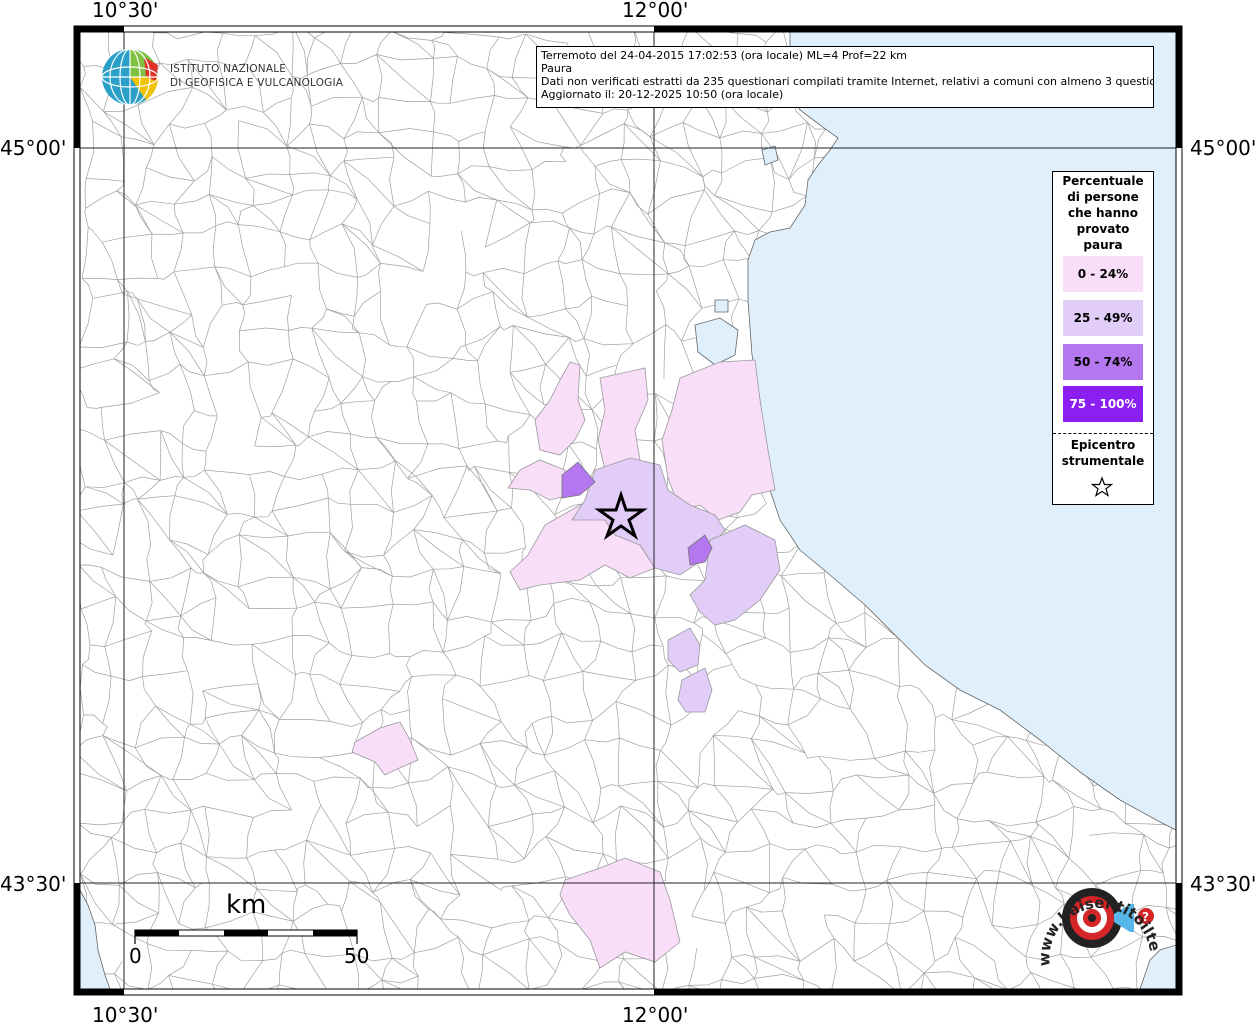 The image size is (1255, 1027). Describe the element at coordinates (845, 68) in the screenshot. I see `map-parameter: Paura` at that location.